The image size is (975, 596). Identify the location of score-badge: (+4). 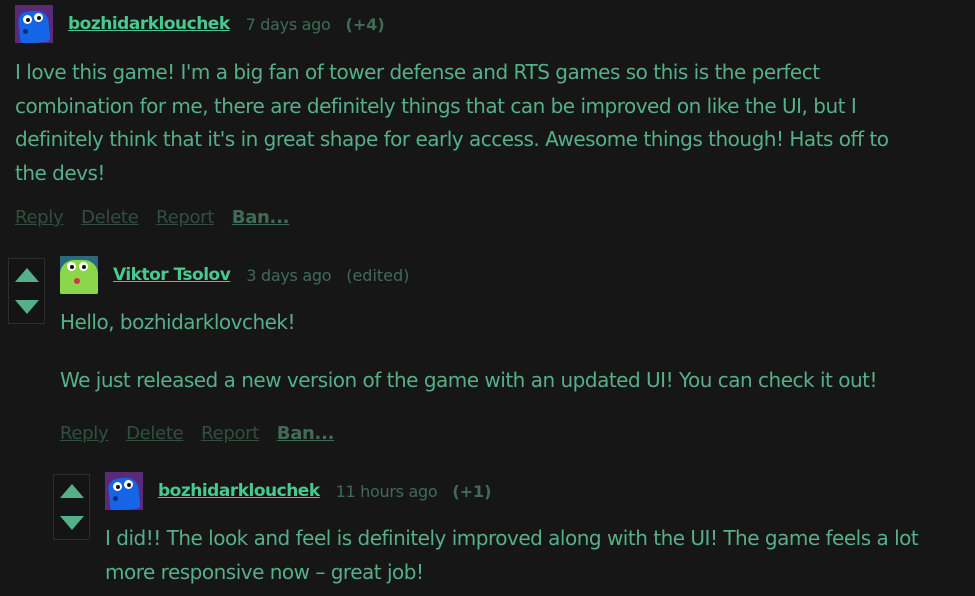
(365, 24).